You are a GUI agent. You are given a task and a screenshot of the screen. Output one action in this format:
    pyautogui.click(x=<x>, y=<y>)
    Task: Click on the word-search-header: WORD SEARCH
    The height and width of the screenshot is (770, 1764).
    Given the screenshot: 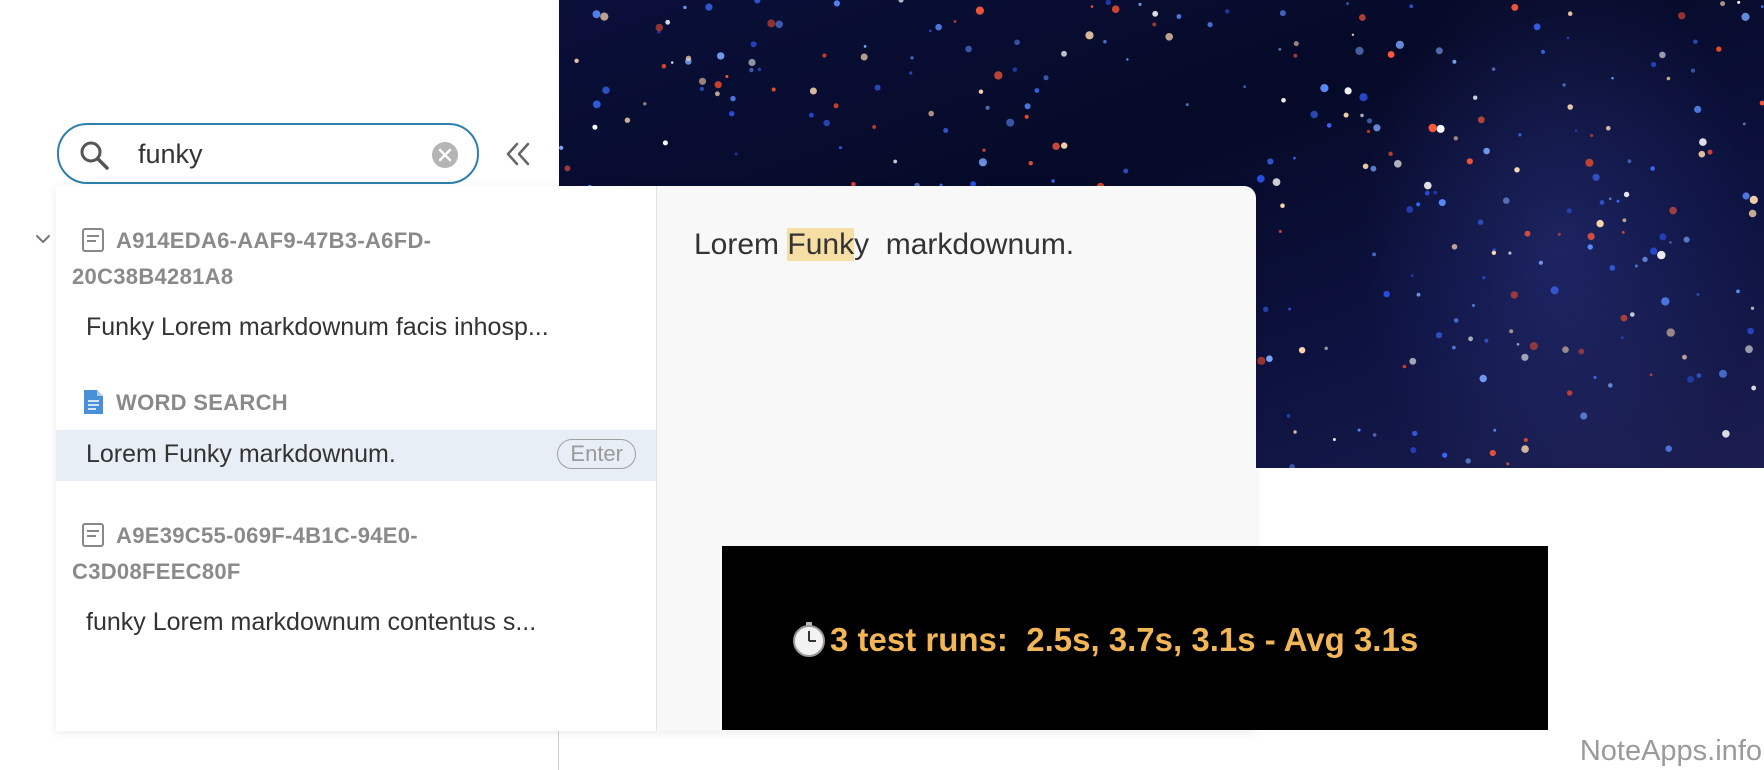 What is the action you would take?
    pyautogui.click(x=312, y=403)
    